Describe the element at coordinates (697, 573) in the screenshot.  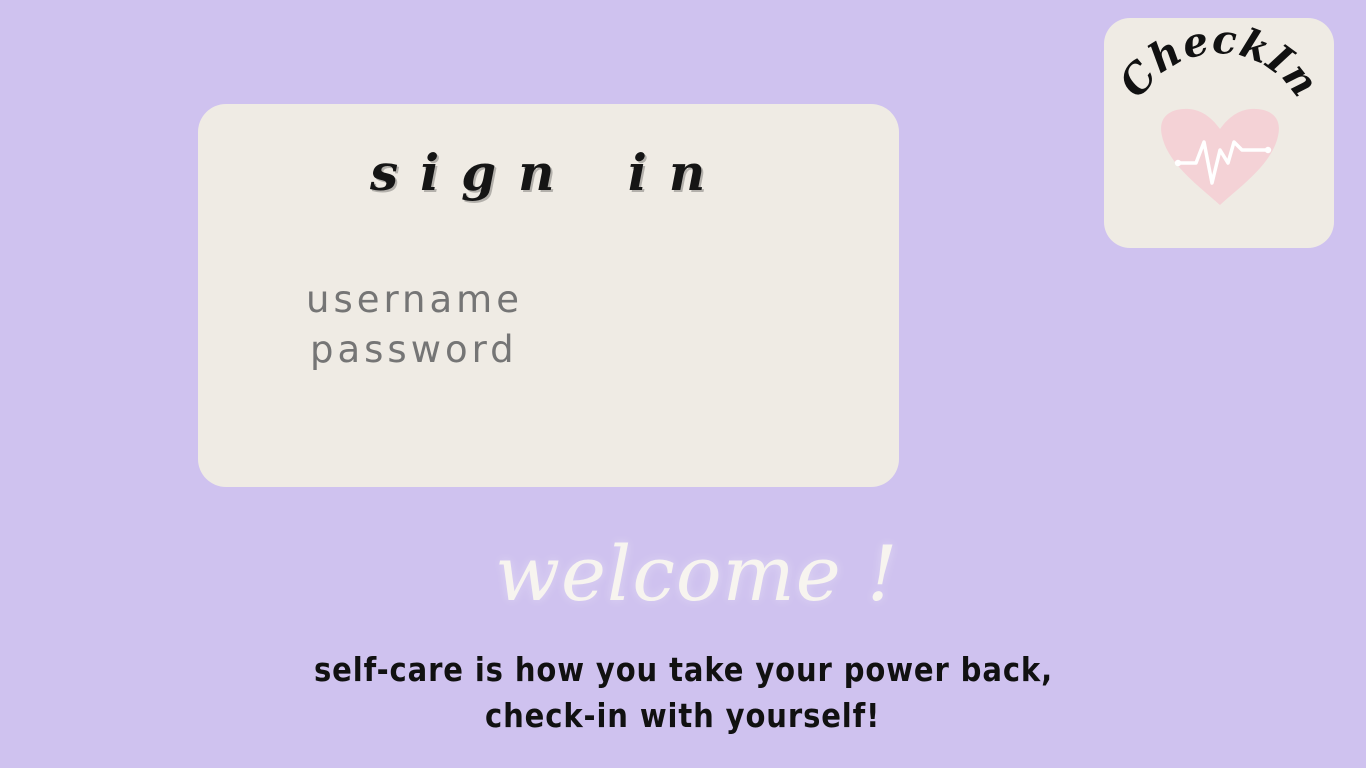
I see `welcome-text: welcome !` at that location.